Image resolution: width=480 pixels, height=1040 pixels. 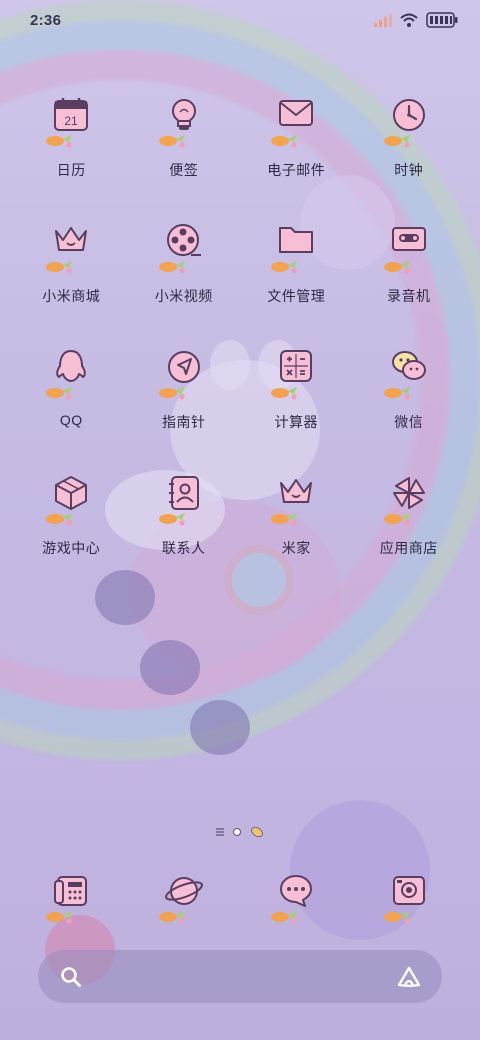 I want to click on app-label: 应用商店, so click(x=408, y=548).